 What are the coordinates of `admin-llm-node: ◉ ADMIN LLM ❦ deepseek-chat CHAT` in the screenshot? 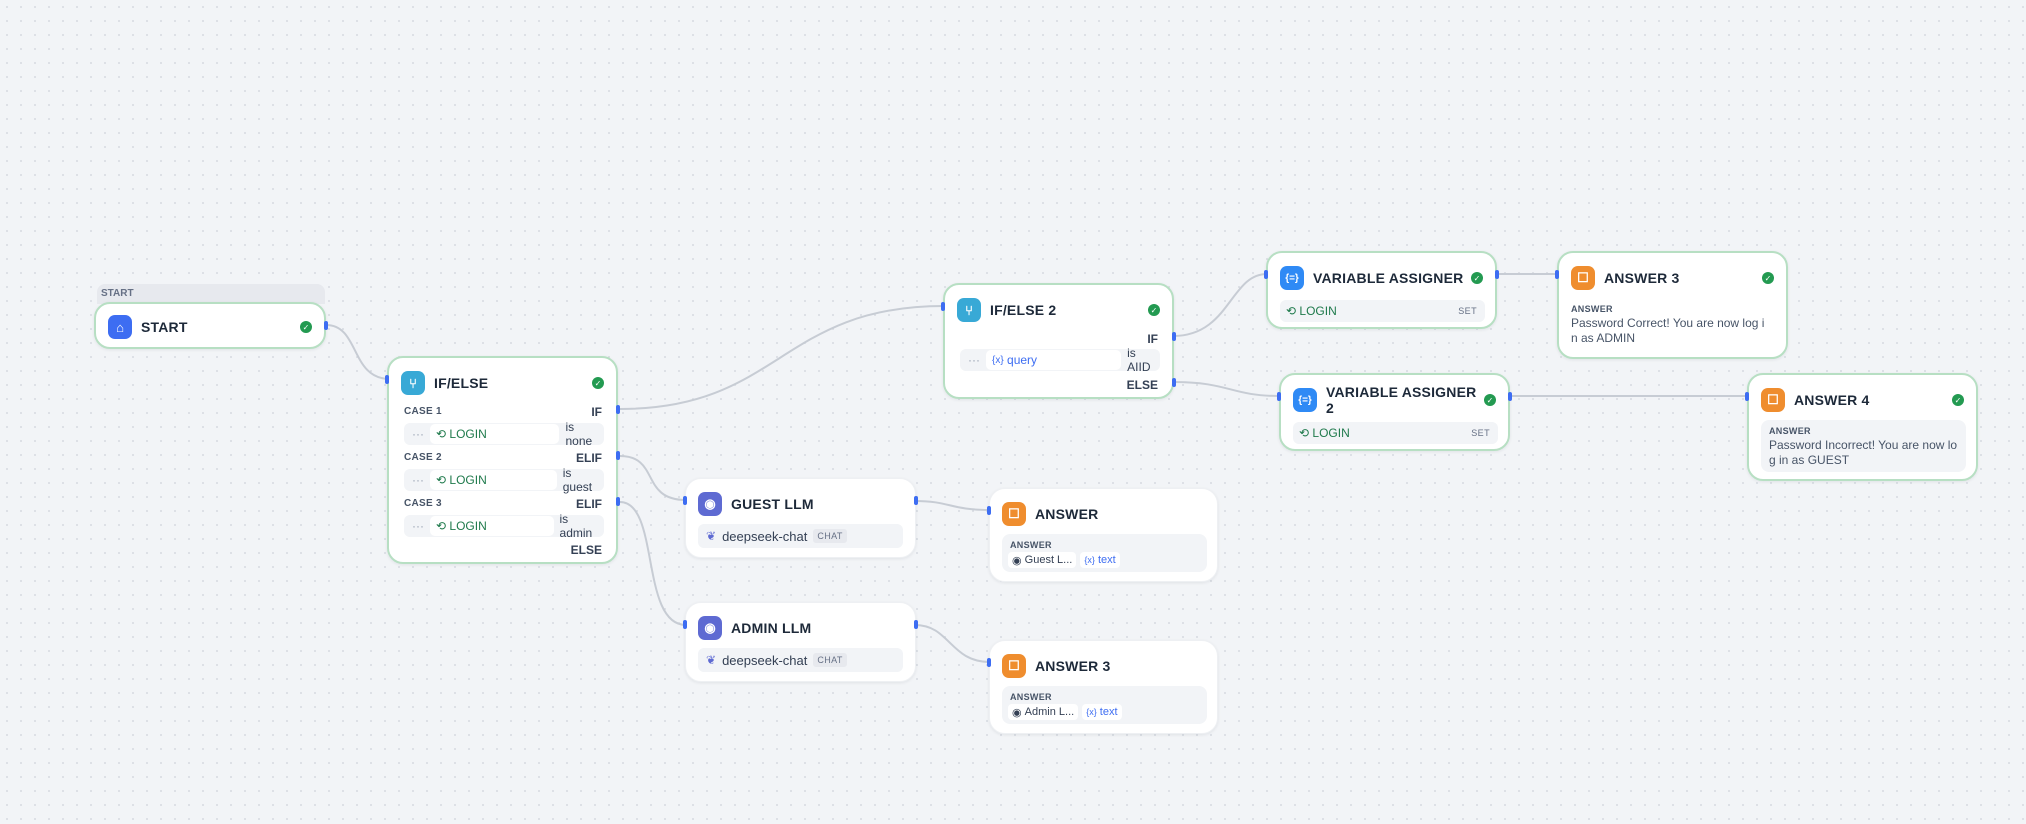 It's located at (800, 642).